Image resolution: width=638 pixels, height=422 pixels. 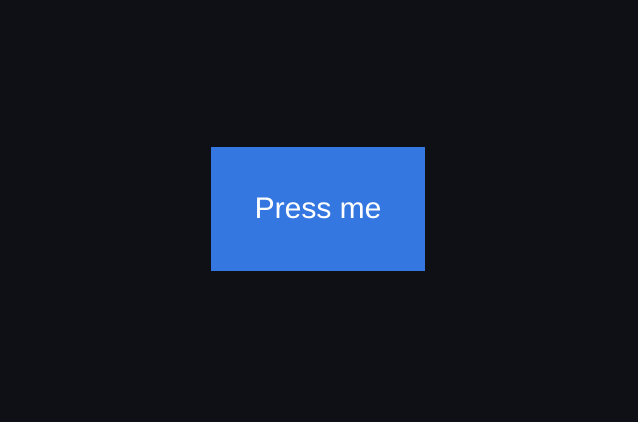 I want to click on press-me-button: Press me, so click(x=318, y=209).